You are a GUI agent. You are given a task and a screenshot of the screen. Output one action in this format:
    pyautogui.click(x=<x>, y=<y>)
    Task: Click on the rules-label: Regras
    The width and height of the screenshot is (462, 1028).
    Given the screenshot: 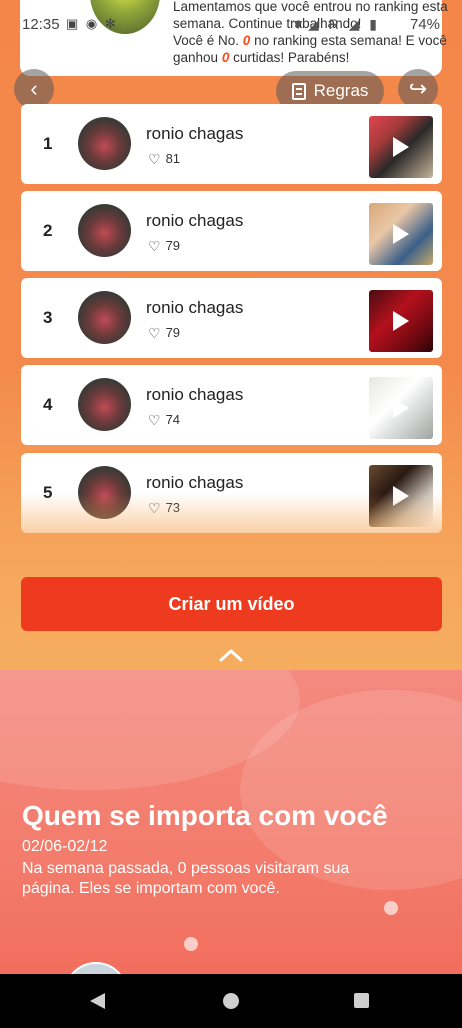 What is the action you would take?
    pyautogui.click(x=341, y=90)
    